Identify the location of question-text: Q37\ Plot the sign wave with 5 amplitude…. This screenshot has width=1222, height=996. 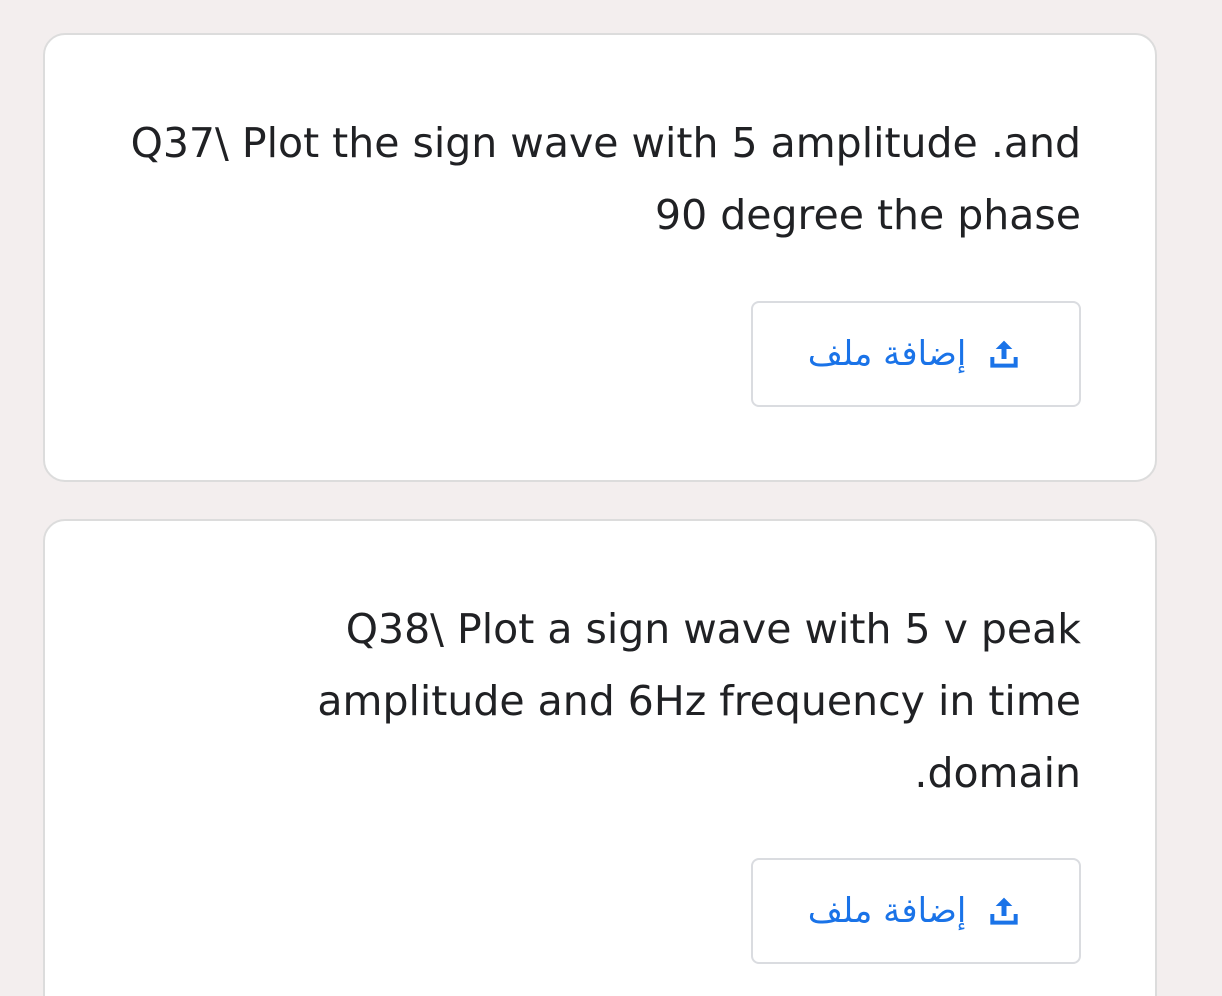
(605, 179).